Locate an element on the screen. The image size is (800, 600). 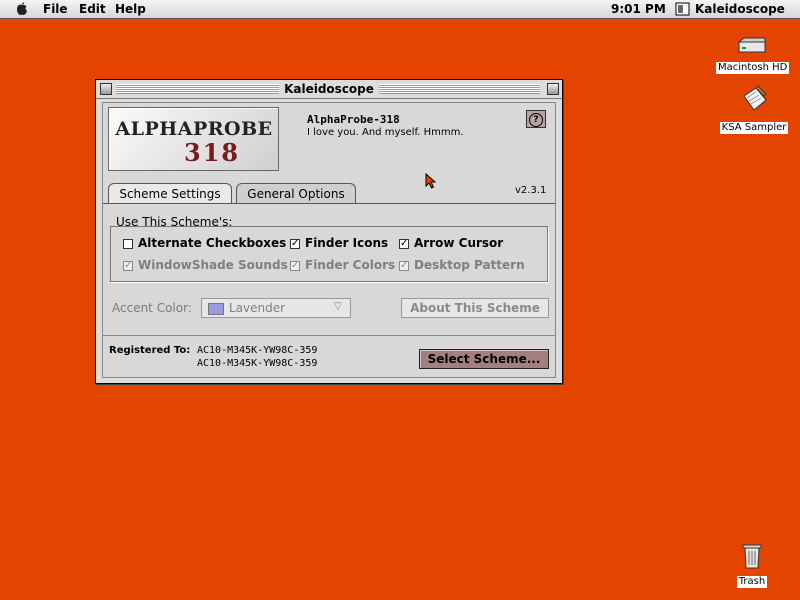
hard-drive-icon is located at coordinates (752, 45).